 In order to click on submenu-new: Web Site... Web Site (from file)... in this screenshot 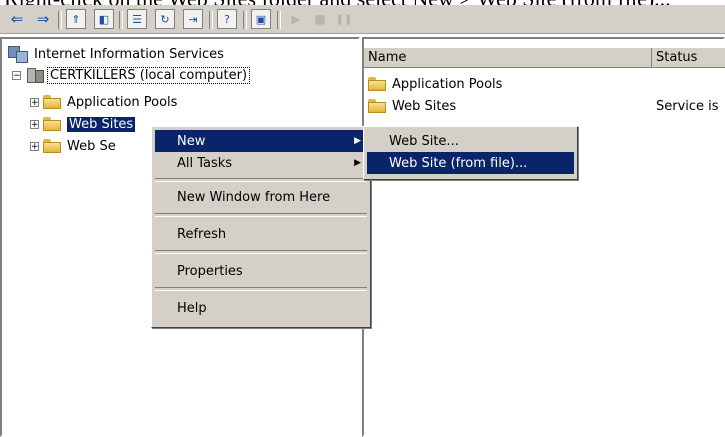, I will do `click(470, 153)`.